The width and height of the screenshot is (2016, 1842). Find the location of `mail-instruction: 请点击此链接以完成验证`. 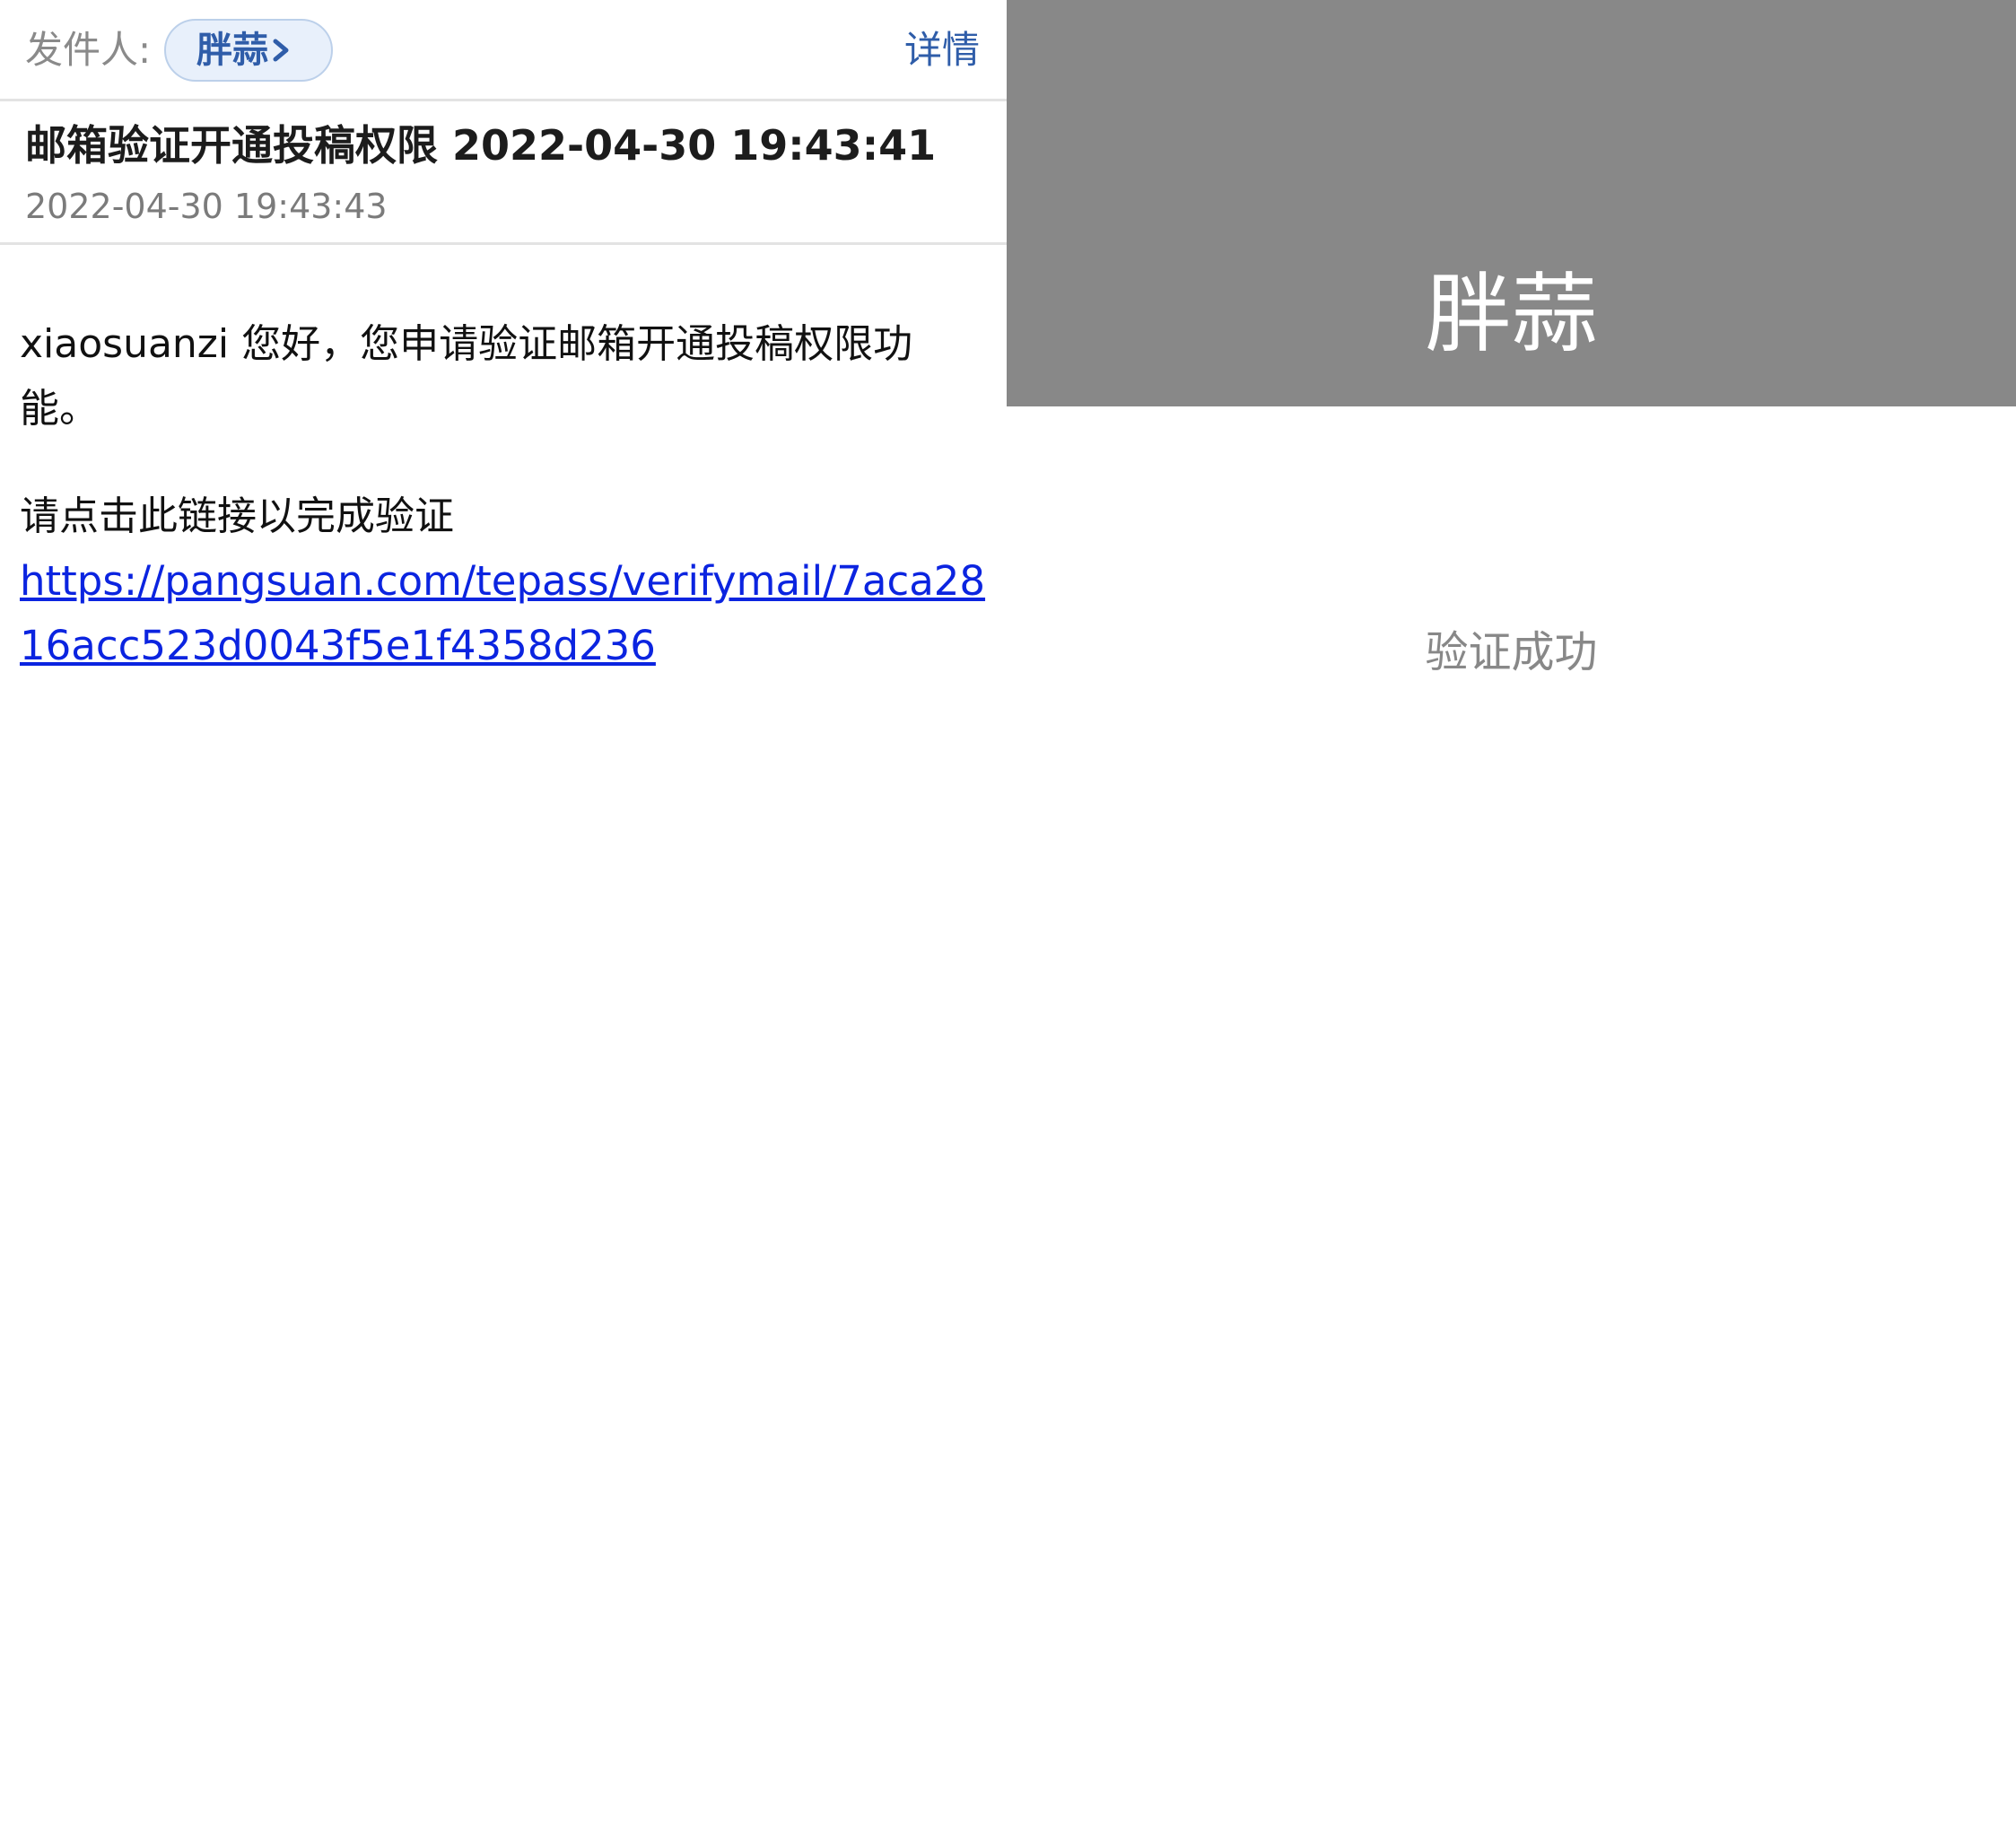

mail-instruction: 请点击此链接以完成验证 is located at coordinates (237, 516).